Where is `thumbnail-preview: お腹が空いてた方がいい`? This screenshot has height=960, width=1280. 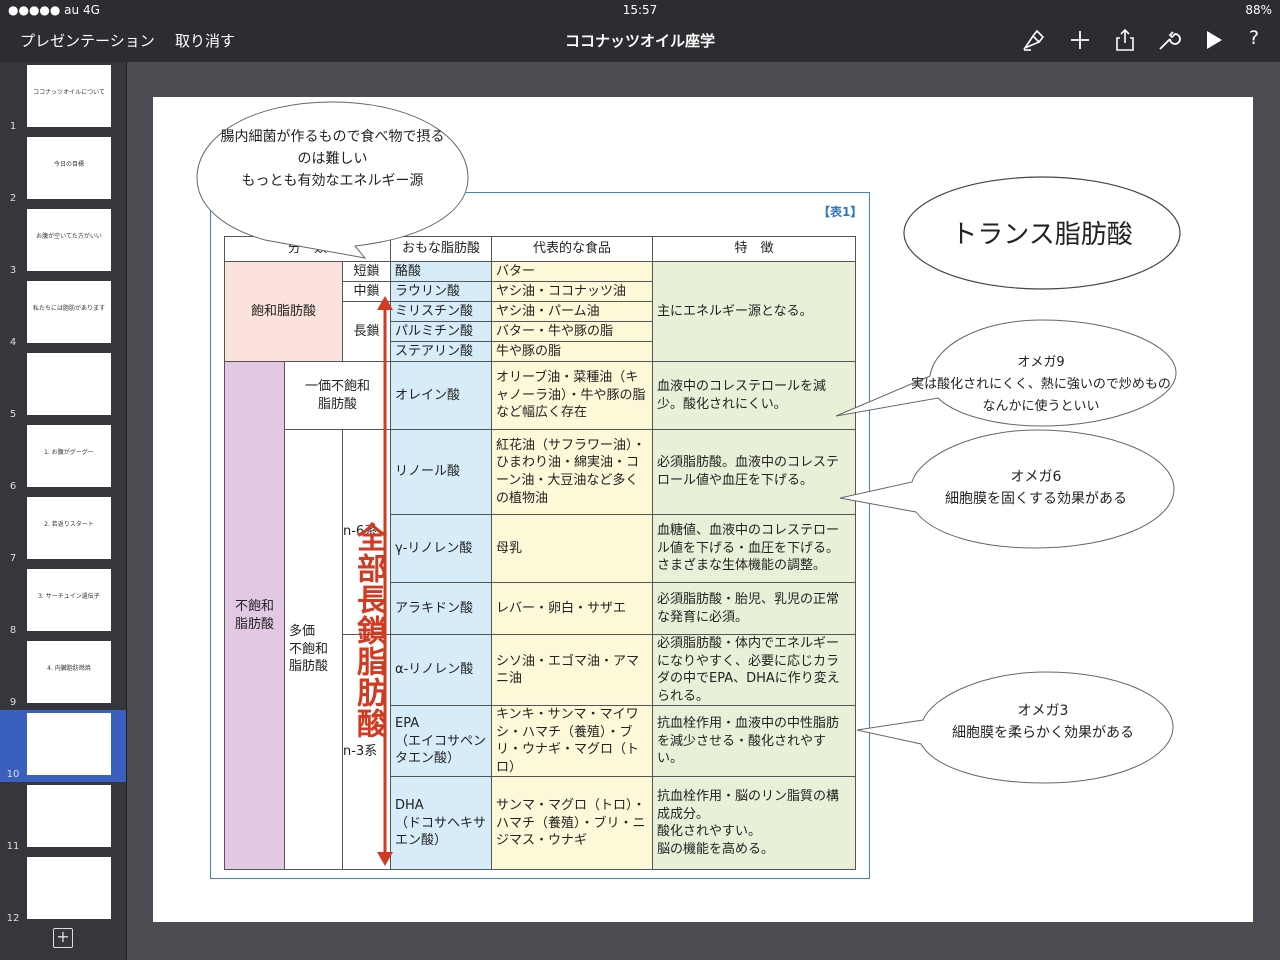
thumbnail-preview: お腹が空いてた方がいい is located at coordinates (69, 240).